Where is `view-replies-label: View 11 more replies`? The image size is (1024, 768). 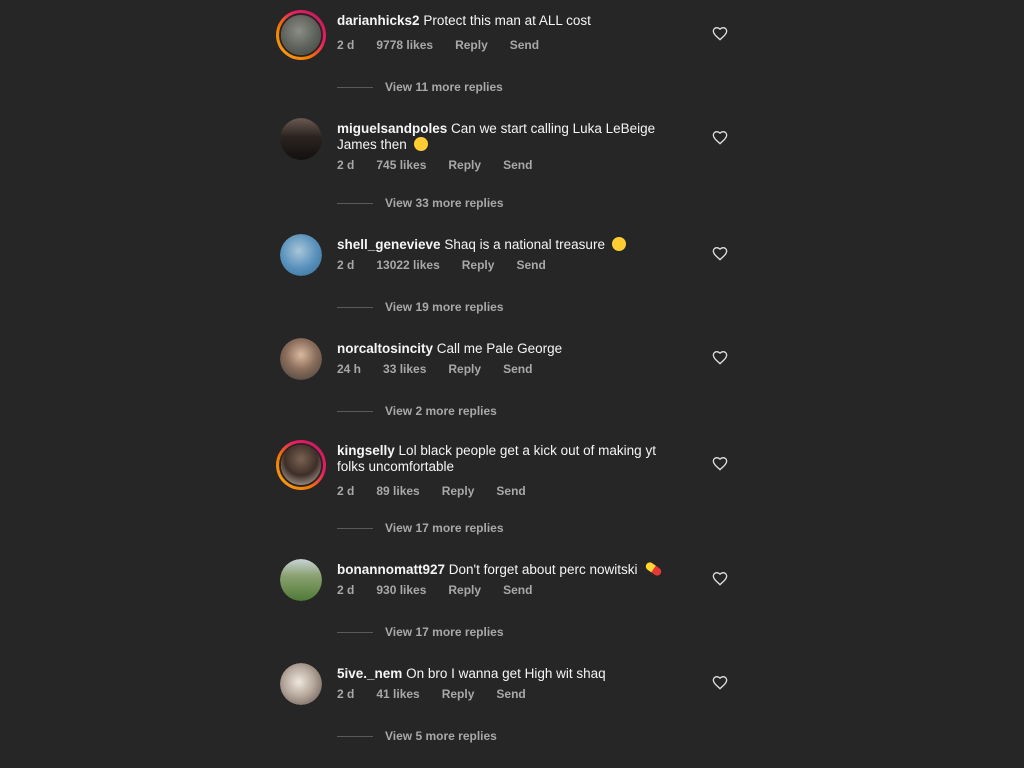
view-replies-label: View 11 more replies is located at coordinates (444, 87).